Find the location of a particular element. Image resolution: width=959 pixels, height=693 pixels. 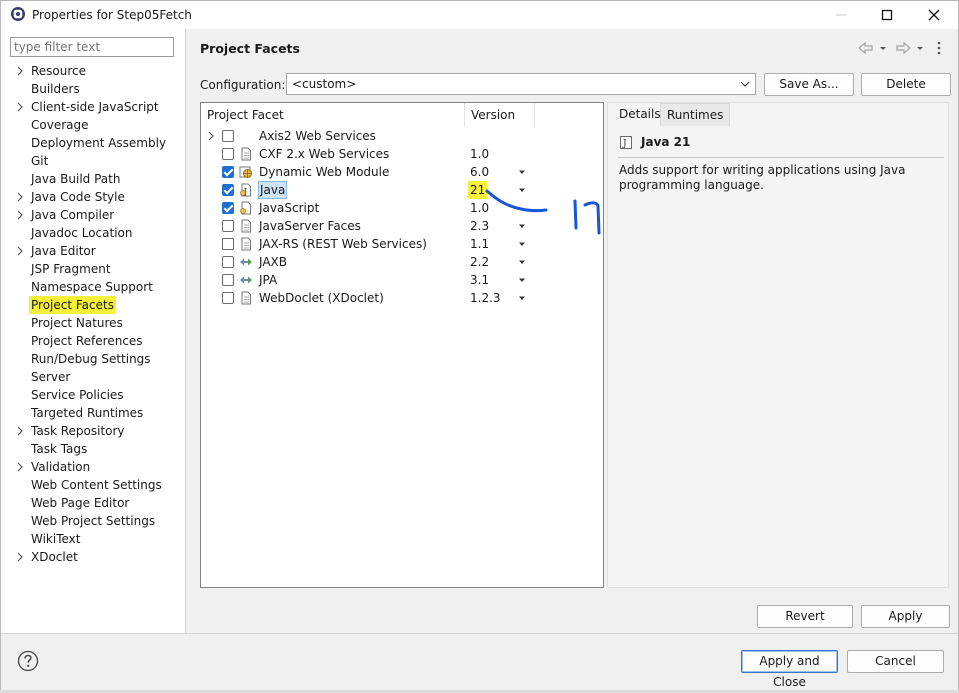

facet-version: 2.3 is located at coordinates (479, 226).